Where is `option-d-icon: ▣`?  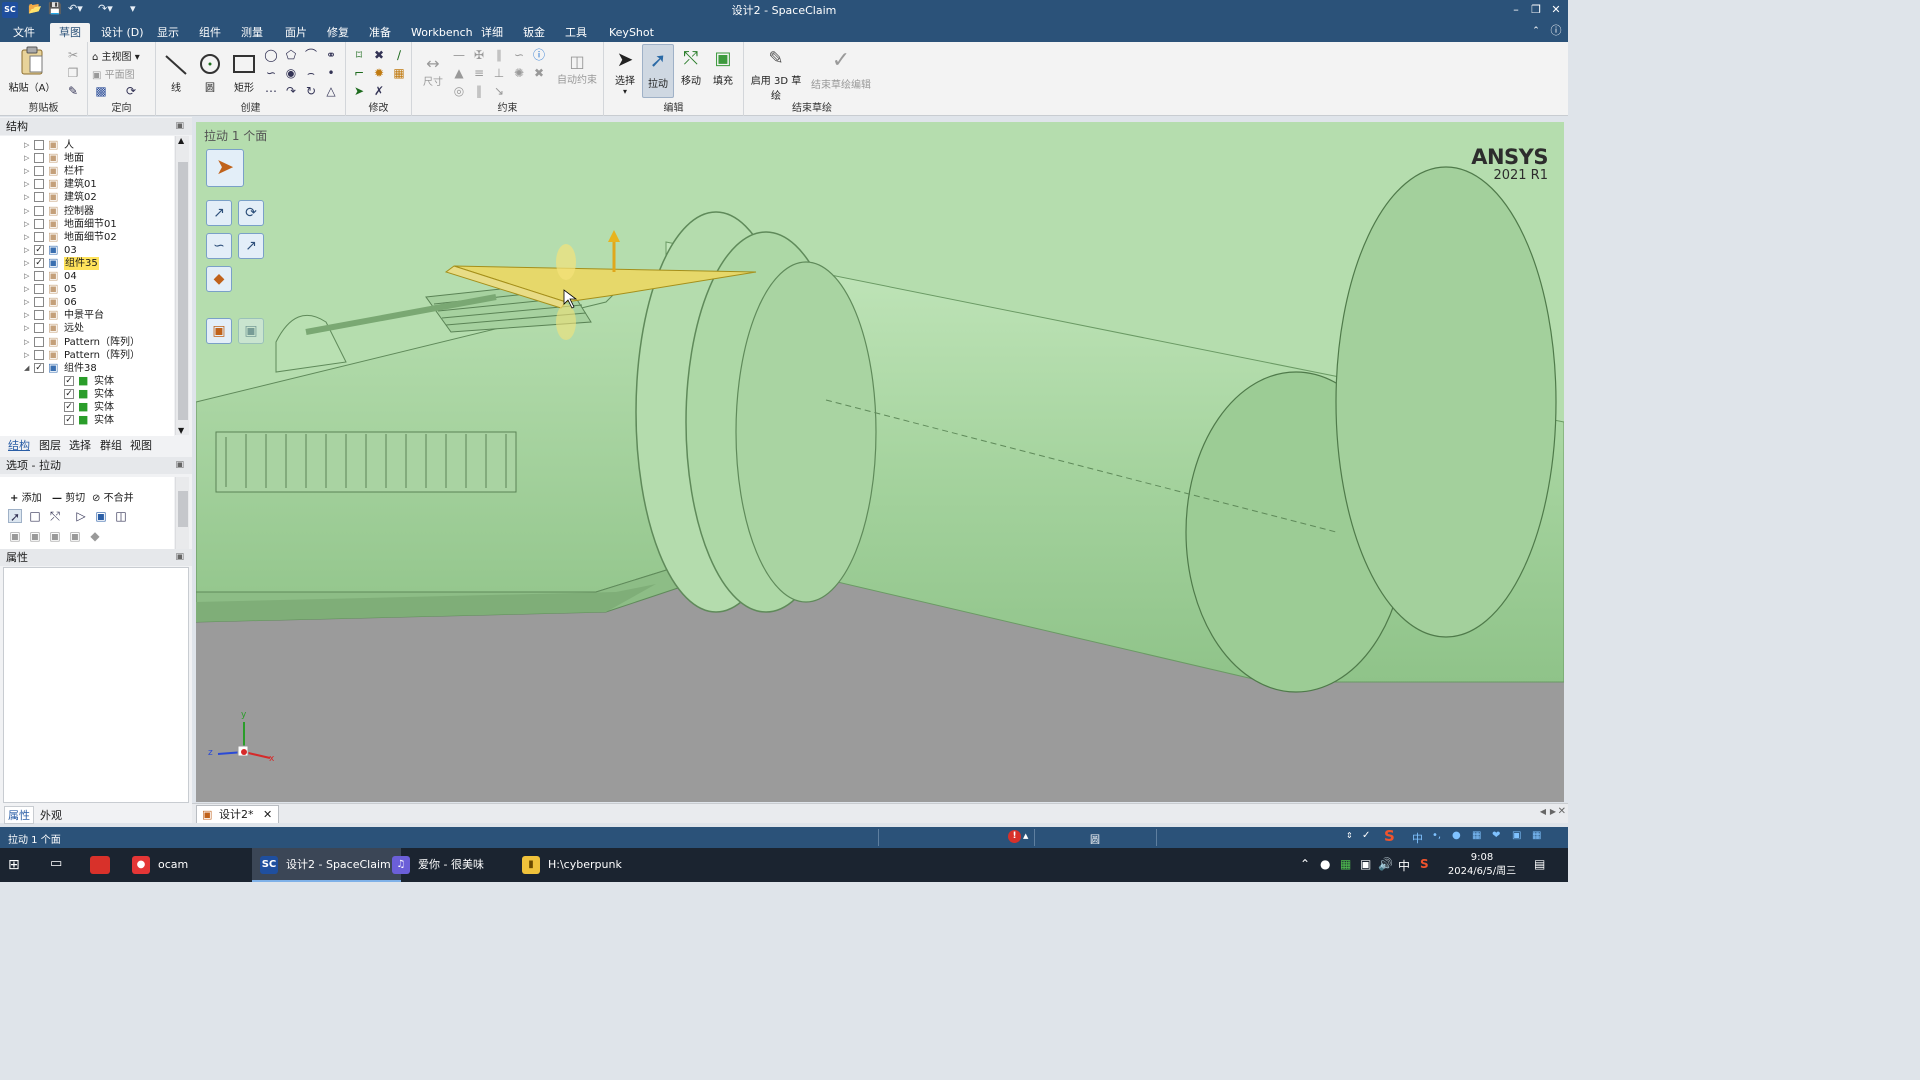 option-d-icon: ▣ is located at coordinates (75, 536).